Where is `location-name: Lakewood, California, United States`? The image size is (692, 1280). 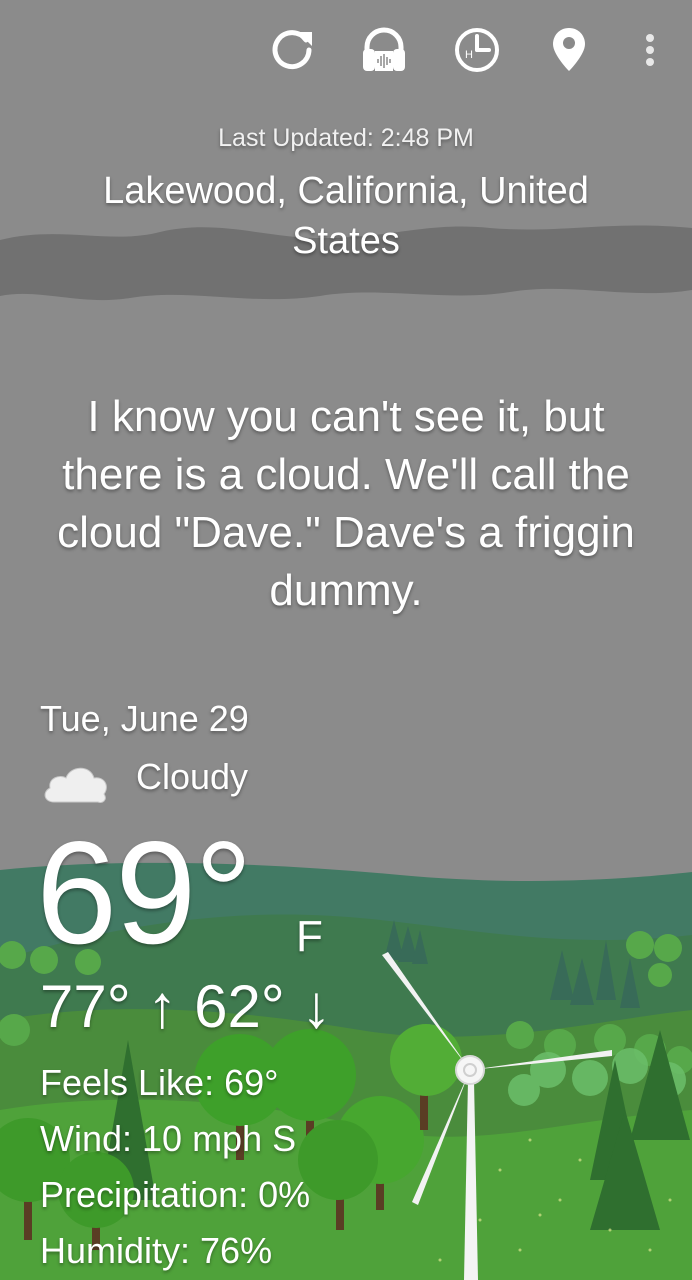
location-name: Lakewood, California, United States is located at coordinates (346, 216).